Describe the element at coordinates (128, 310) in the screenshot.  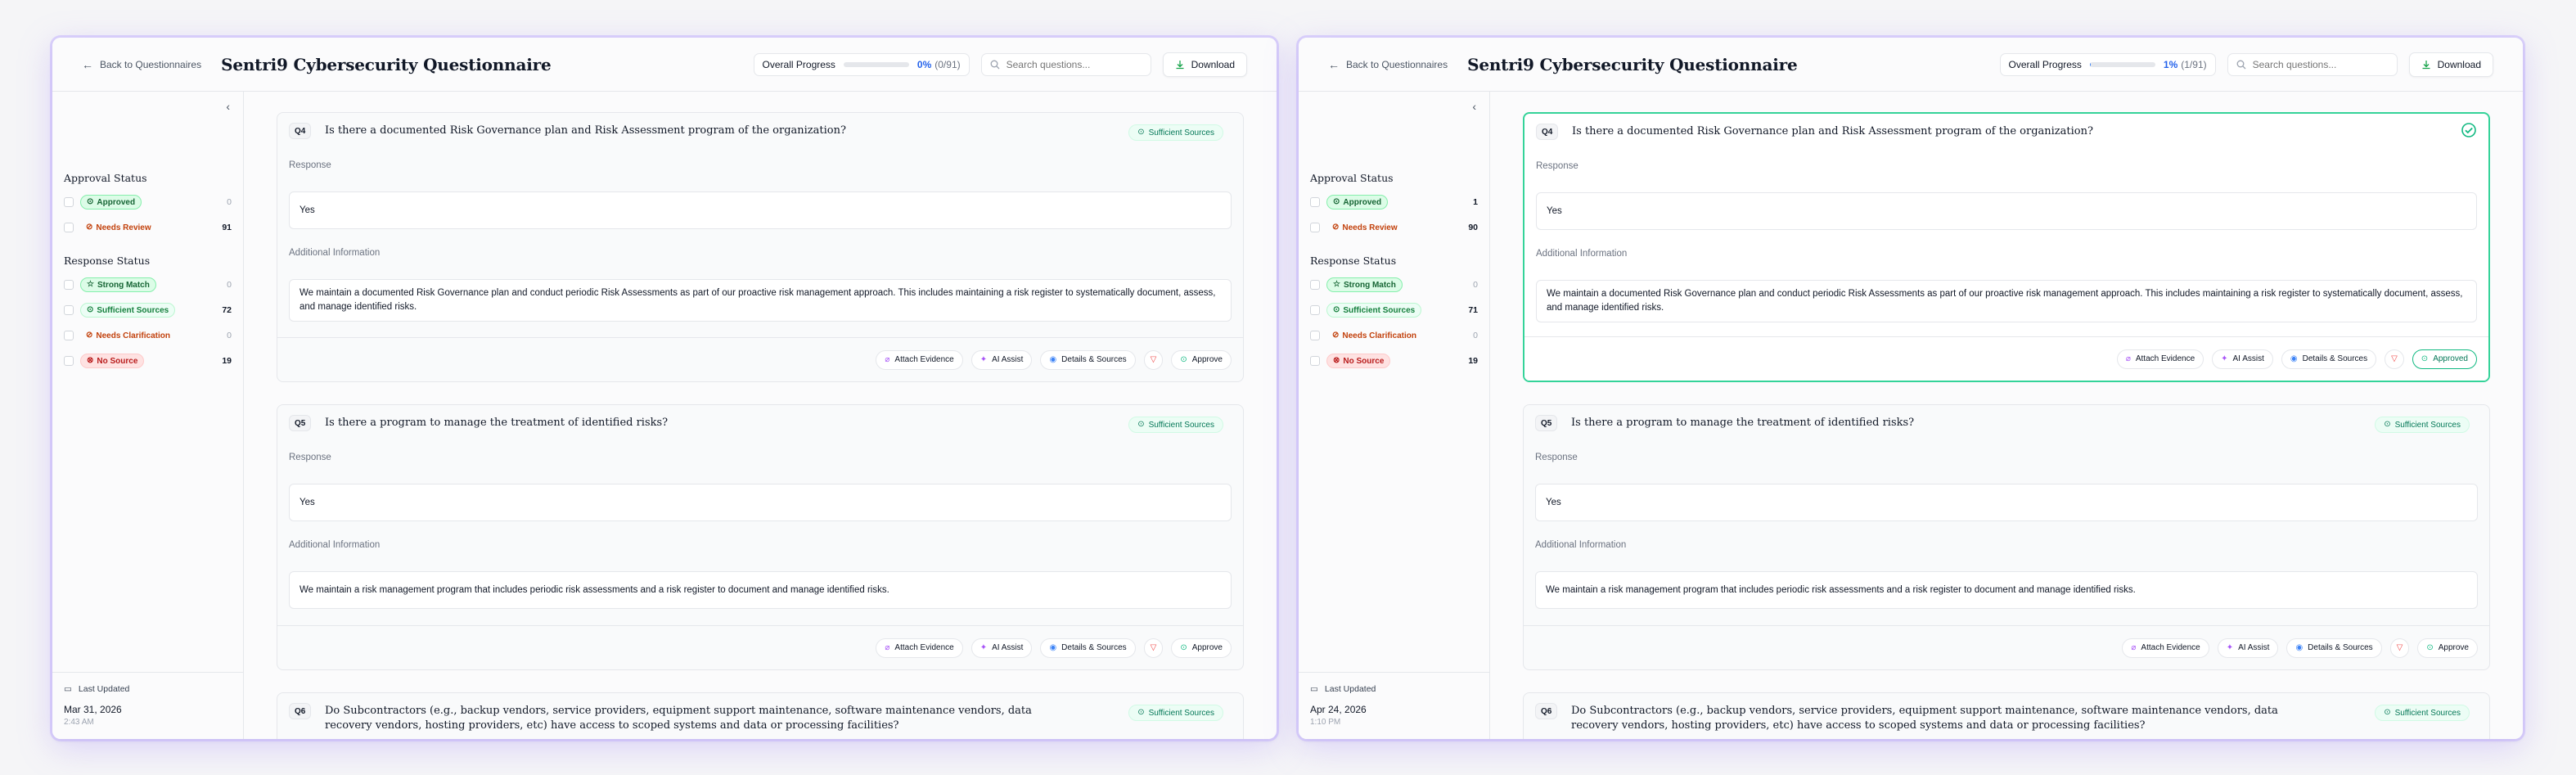
I see `sufficient-sources-badge: ⊙ Sufficient Sources` at that location.